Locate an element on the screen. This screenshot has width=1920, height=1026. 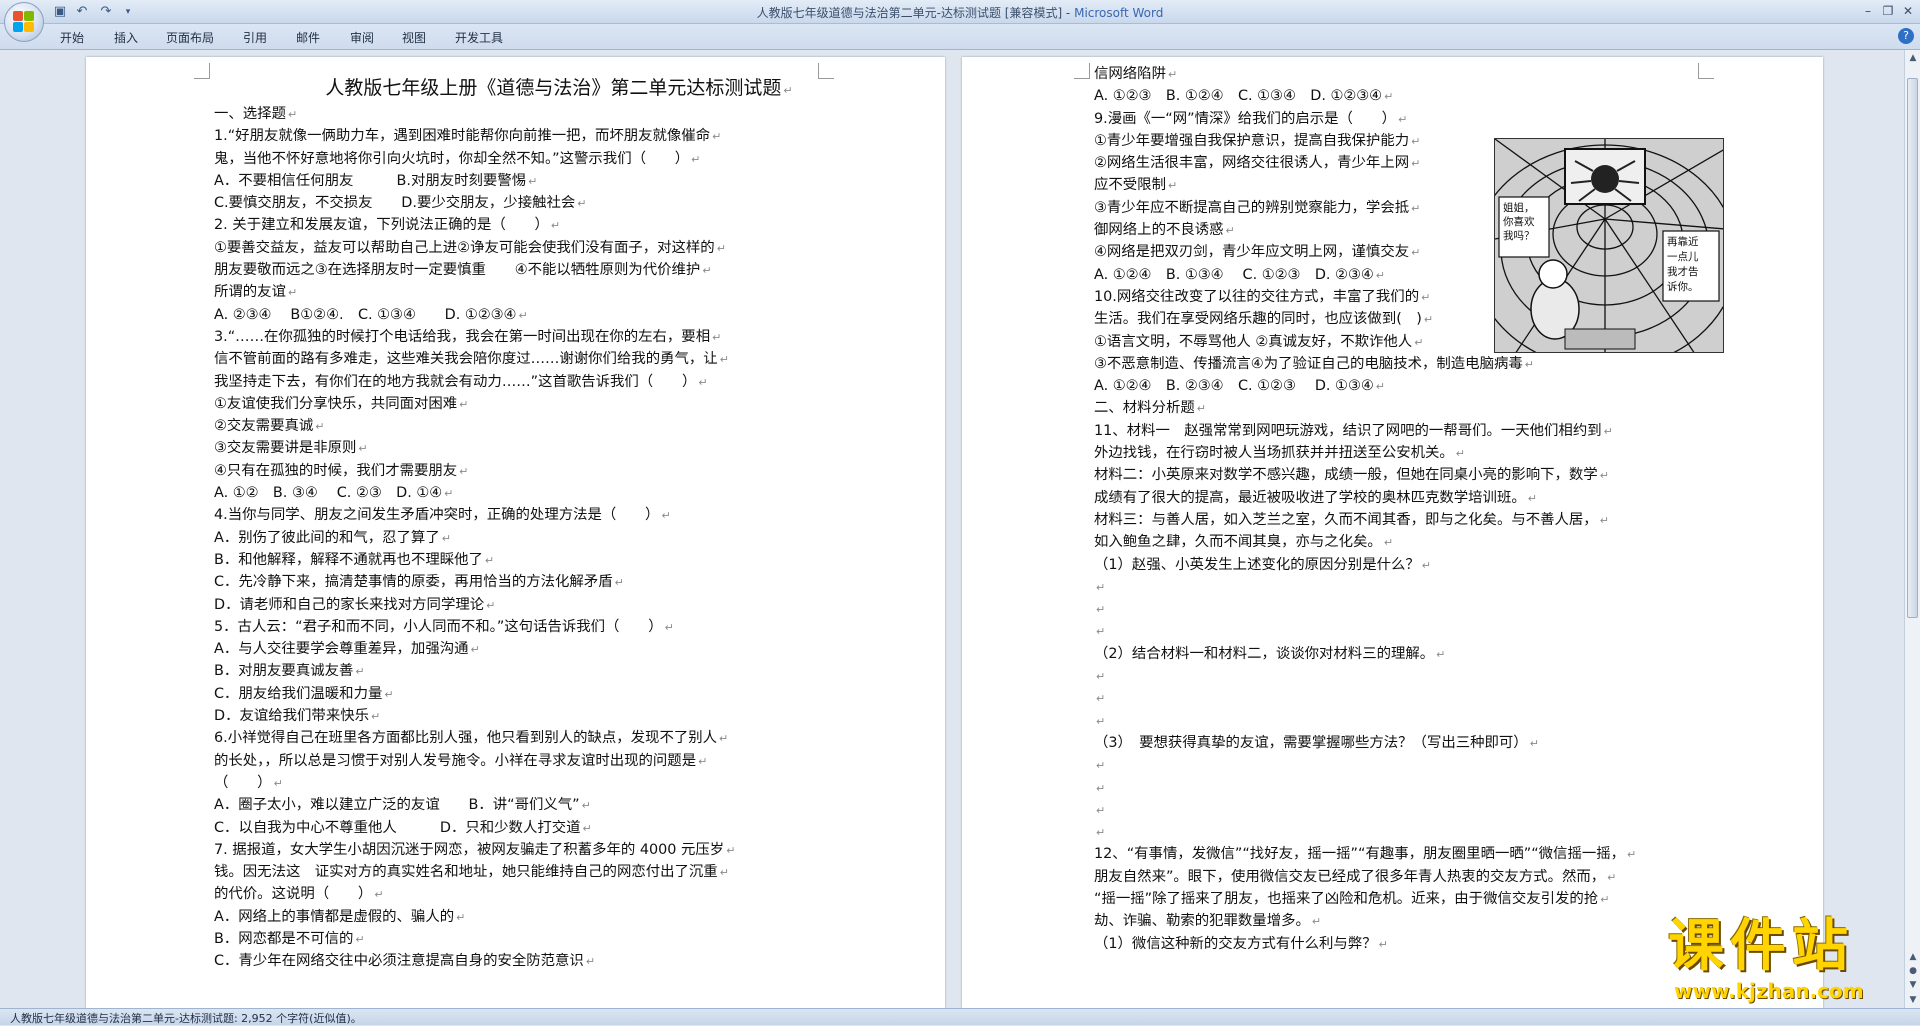
line-text: C．朋友给我们温暖和力量 is located at coordinates (298, 693).